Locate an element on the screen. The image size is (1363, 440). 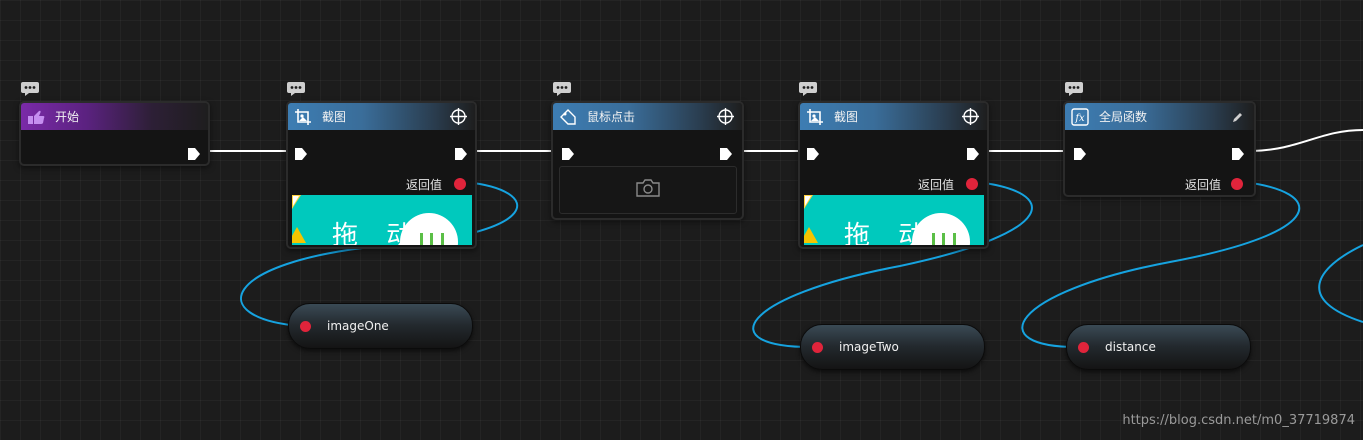
variable-name: imageOne is located at coordinates (358, 326).